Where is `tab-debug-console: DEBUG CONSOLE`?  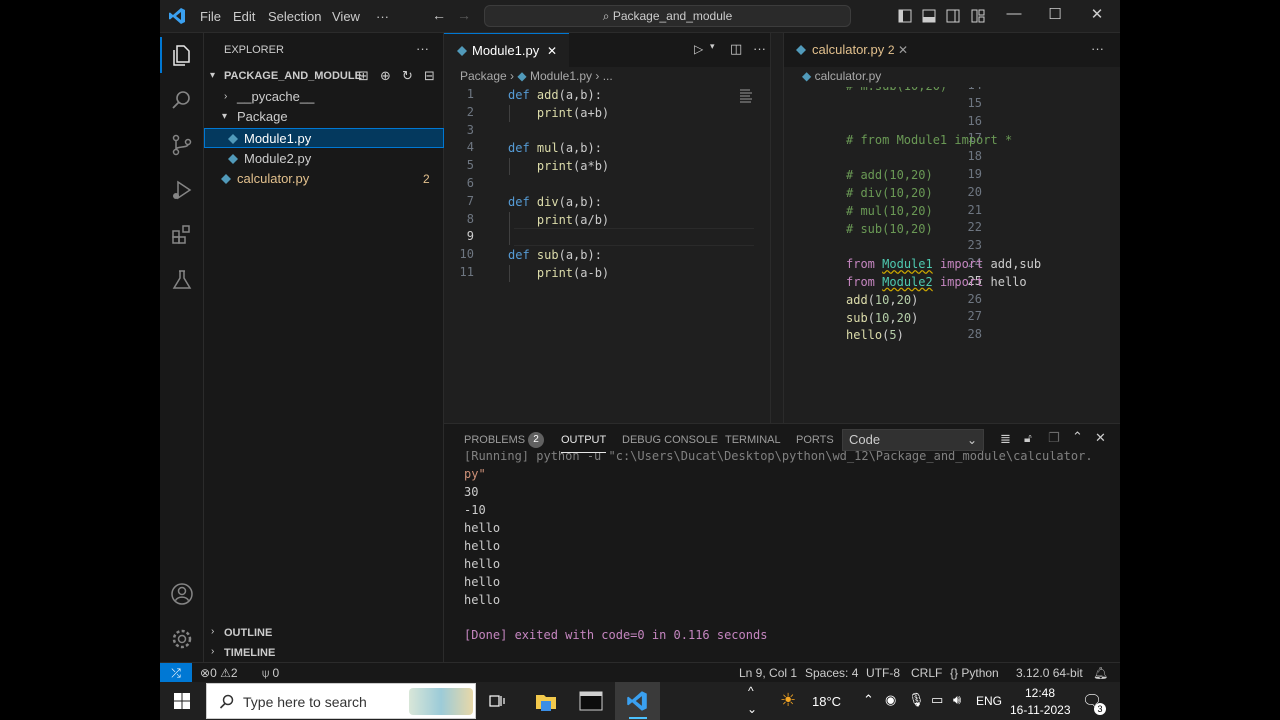
tab-debug-console: DEBUG CONSOLE is located at coordinates (670, 440).